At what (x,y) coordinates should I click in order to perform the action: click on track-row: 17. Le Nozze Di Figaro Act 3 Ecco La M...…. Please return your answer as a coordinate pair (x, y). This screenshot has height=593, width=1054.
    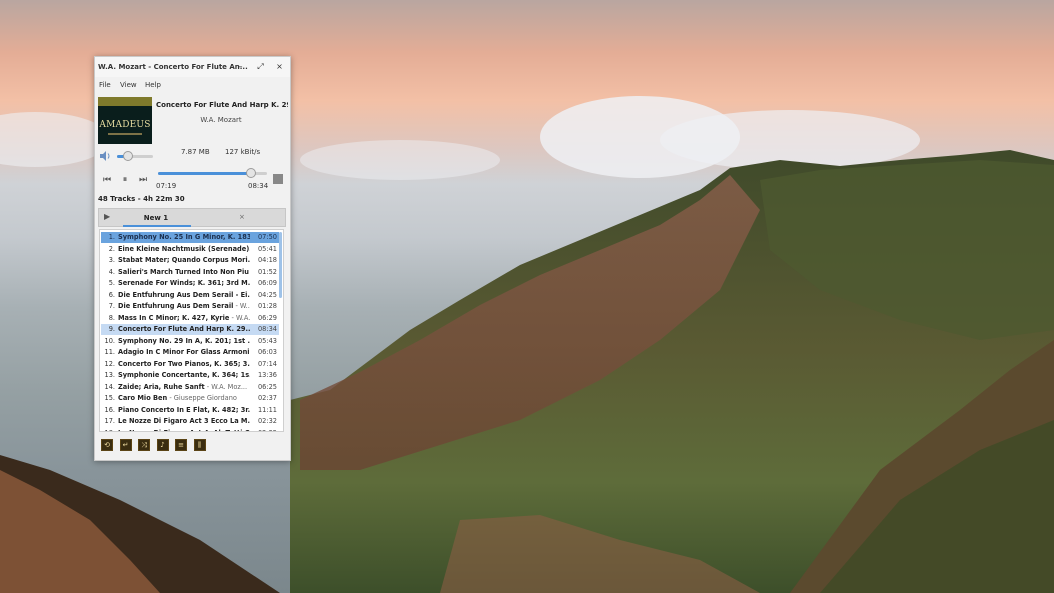
    Looking at the image, I should click on (190, 421).